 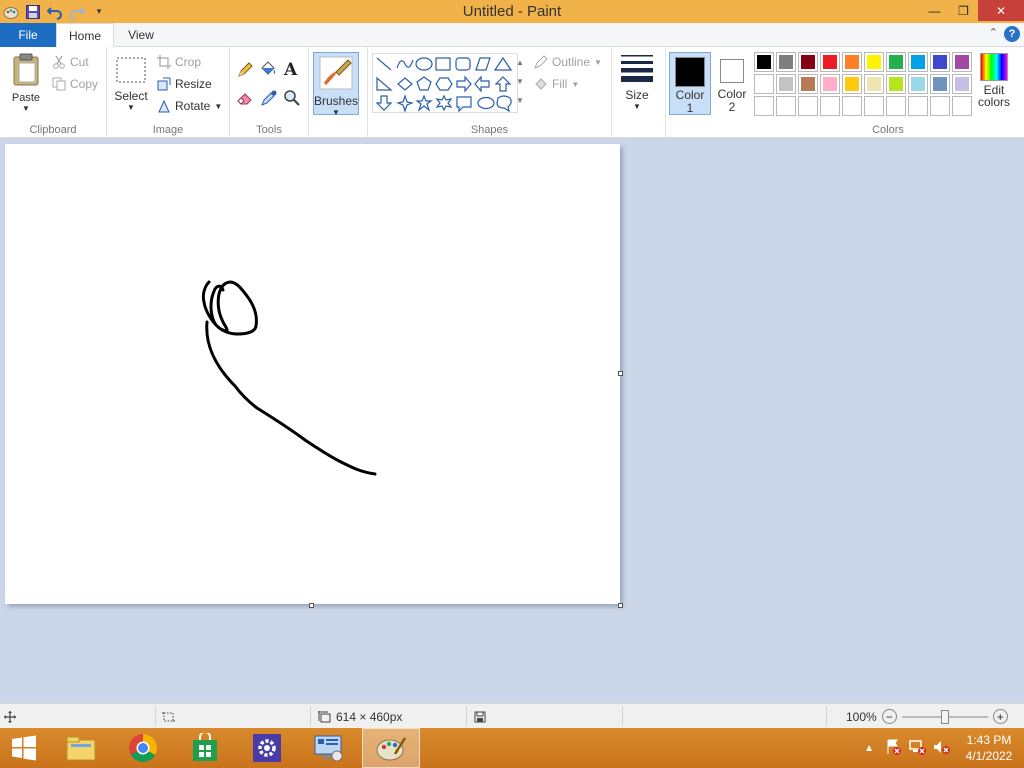 I want to click on zoom-slider, so click(x=944, y=716).